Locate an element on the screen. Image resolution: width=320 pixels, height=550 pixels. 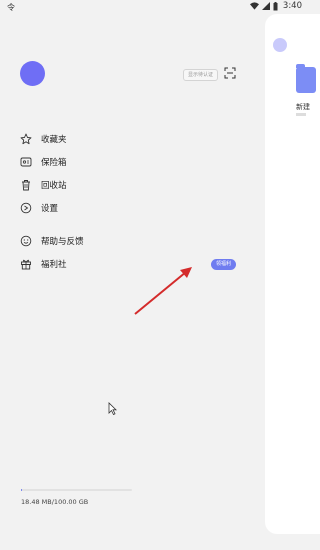
signal-icon is located at coordinates (265, 6).